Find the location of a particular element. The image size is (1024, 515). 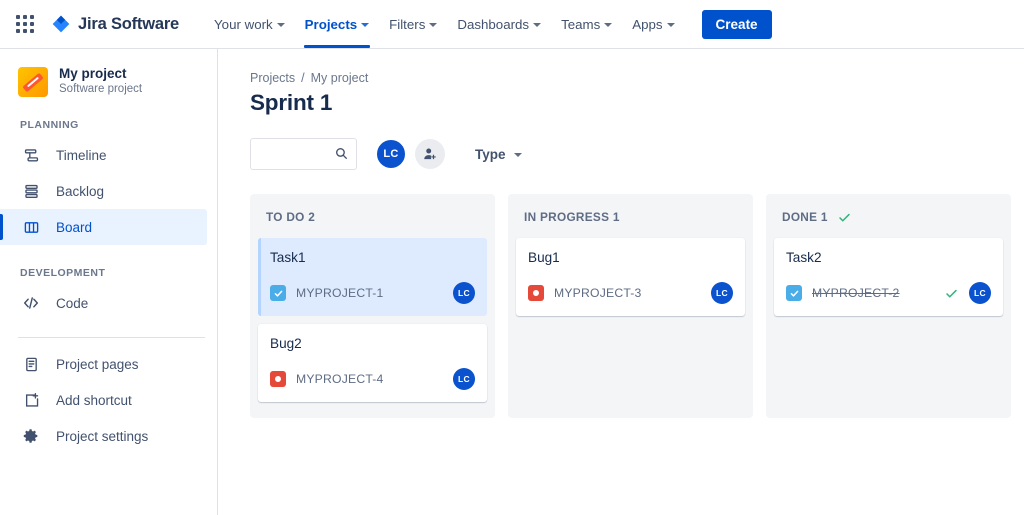

page-title: Sprint 1 is located at coordinates (291, 102).